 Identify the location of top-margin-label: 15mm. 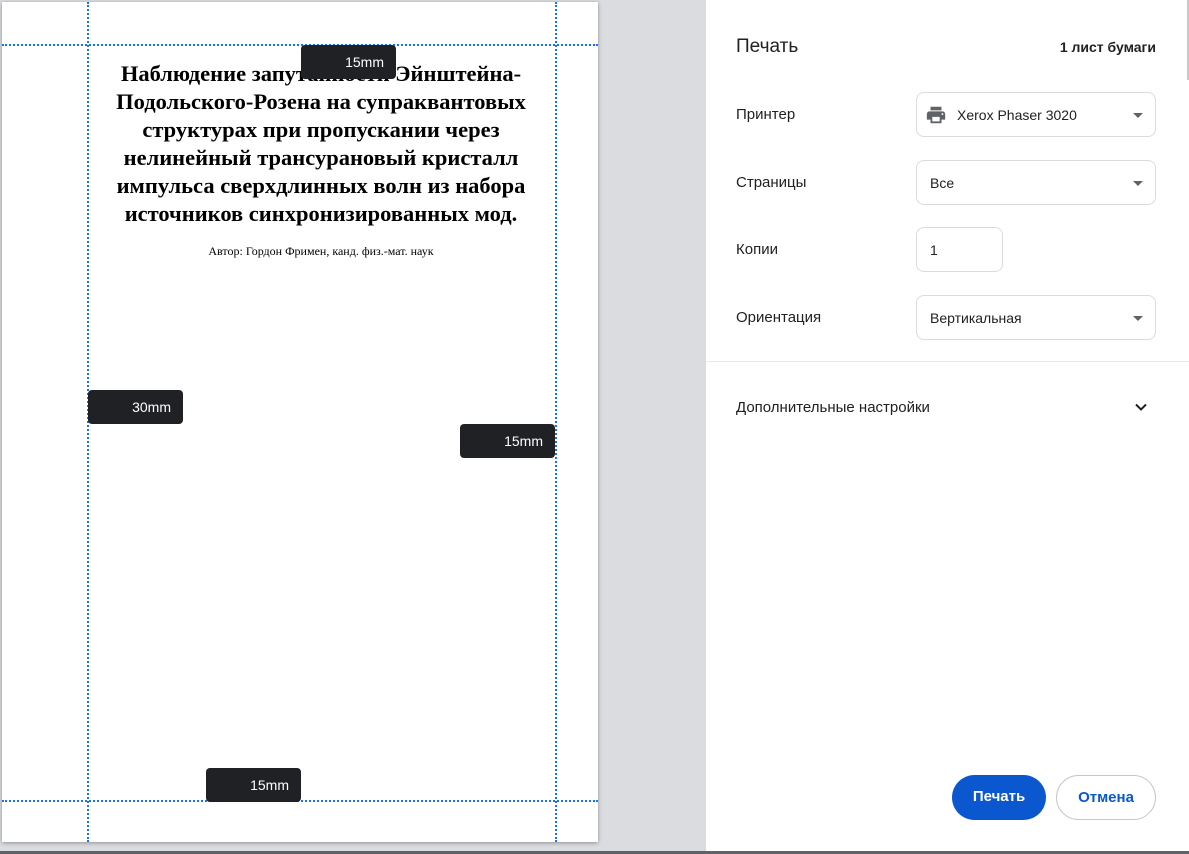
(348, 62).